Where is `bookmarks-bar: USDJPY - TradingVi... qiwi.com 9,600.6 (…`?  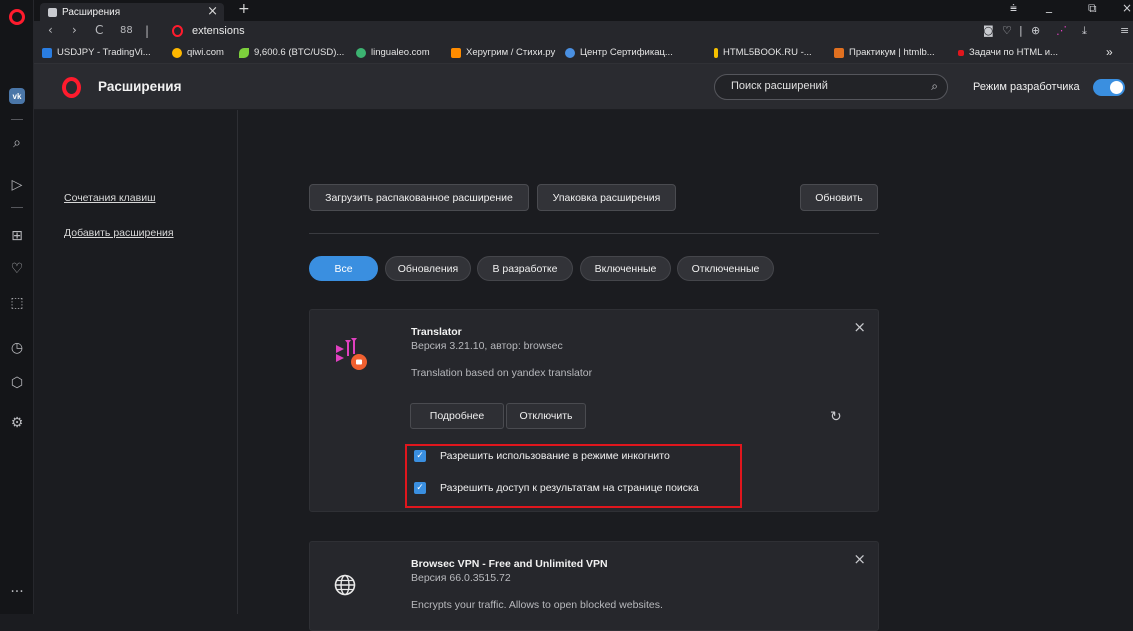 bookmarks-bar: USDJPY - TradingVi... qiwi.com 9,600.6 (… is located at coordinates (583, 53).